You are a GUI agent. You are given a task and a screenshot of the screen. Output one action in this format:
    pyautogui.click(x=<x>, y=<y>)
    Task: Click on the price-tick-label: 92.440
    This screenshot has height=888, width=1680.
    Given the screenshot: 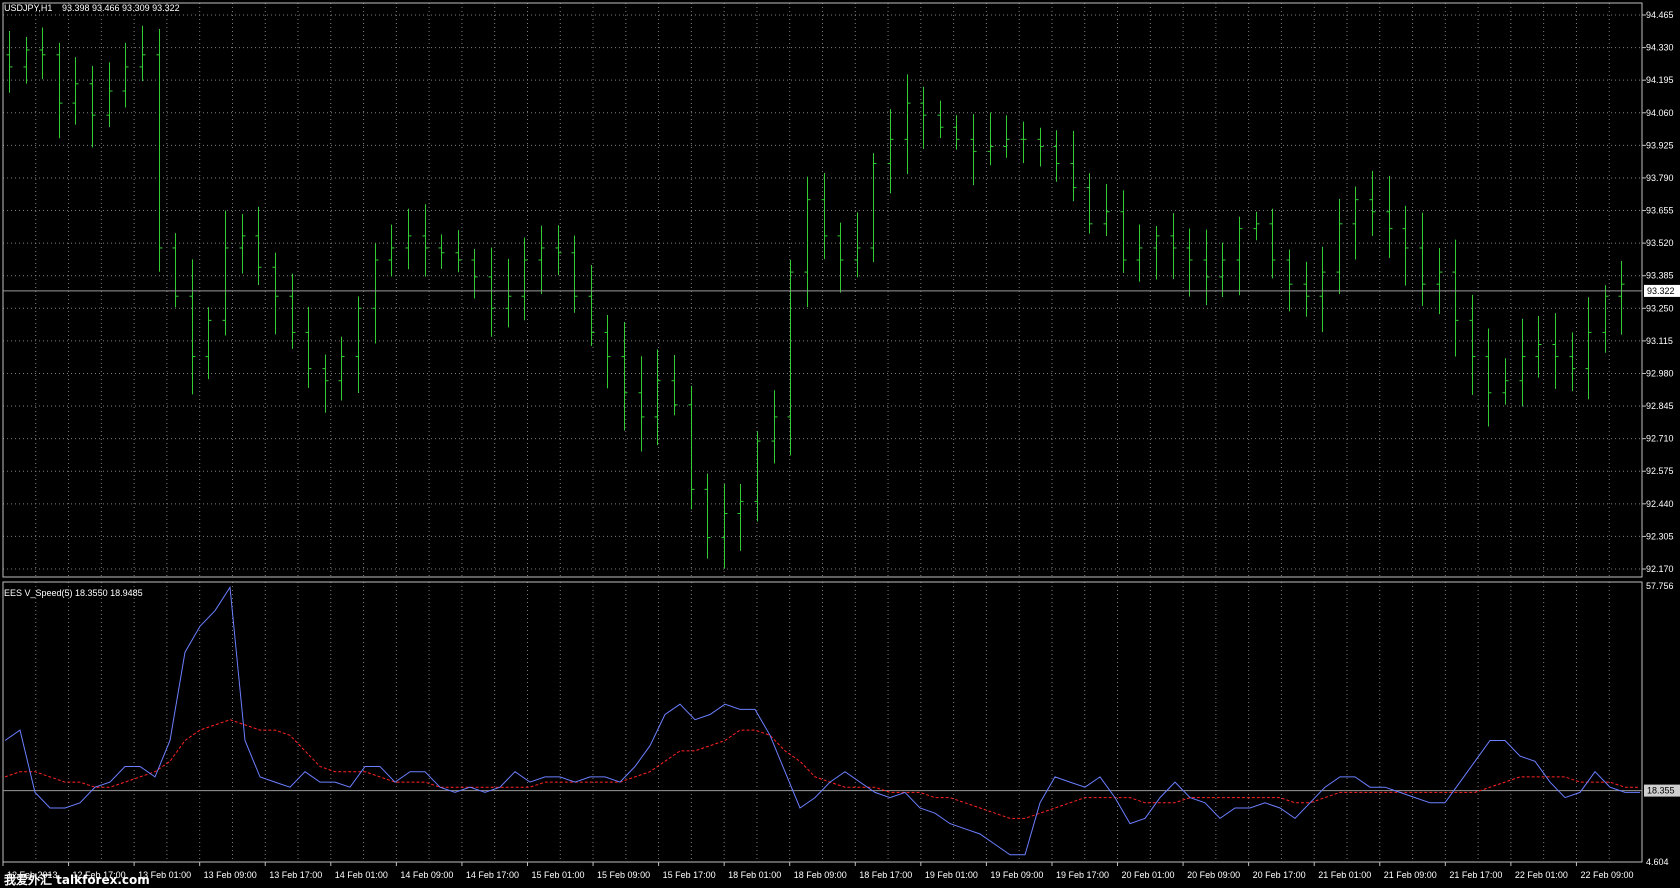 What is the action you would take?
    pyautogui.click(x=1660, y=504)
    